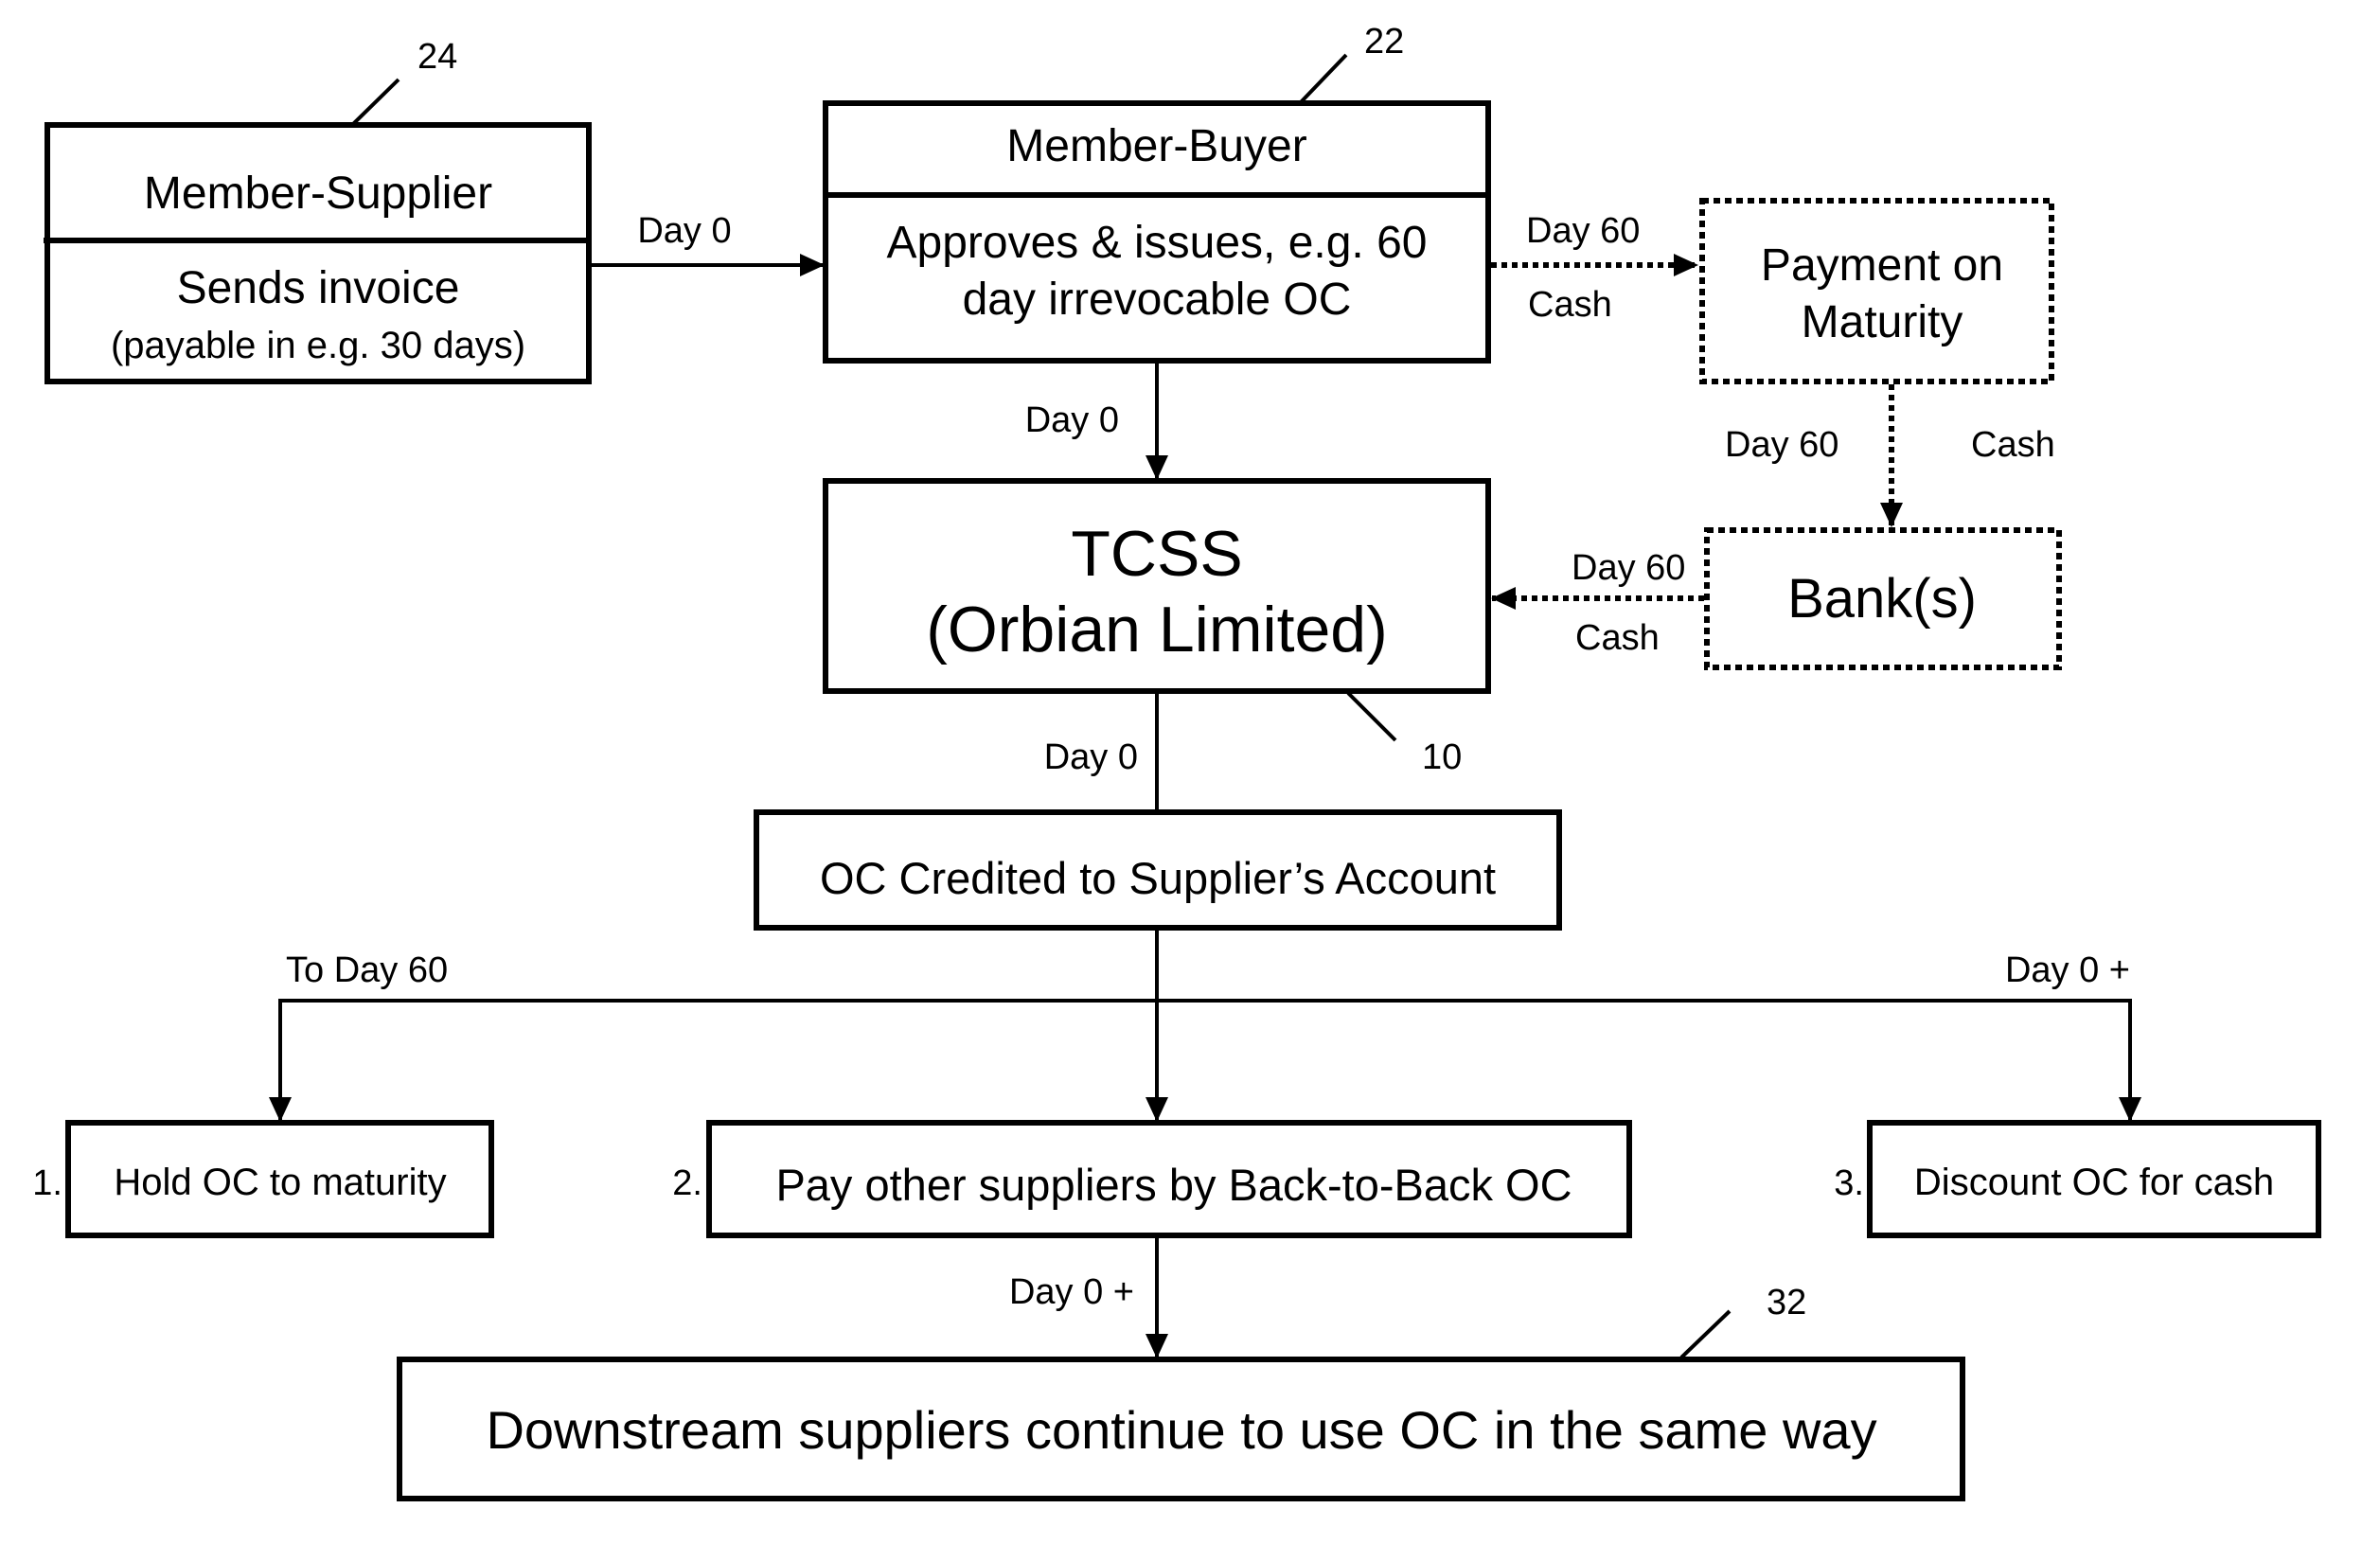 Image resolution: width=2380 pixels, height=1544 pixels. I want to click on option2-number: 2., so click(687, 1183).